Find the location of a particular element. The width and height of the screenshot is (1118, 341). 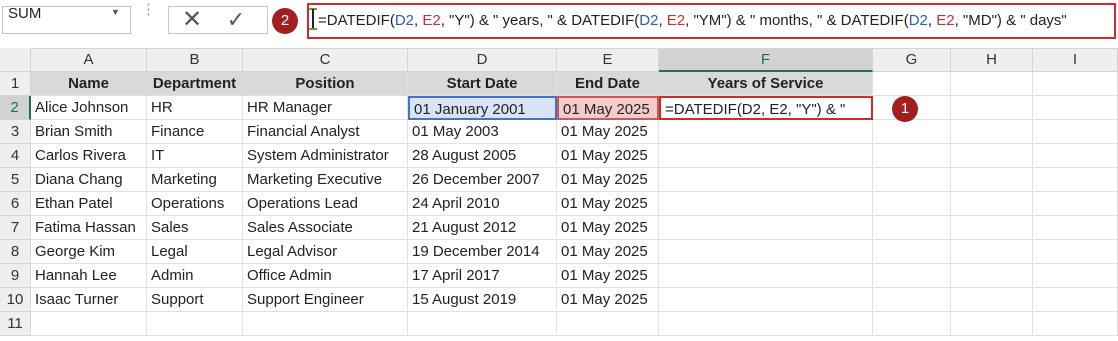

column-header-b: B is located at coordinates (195, 60).